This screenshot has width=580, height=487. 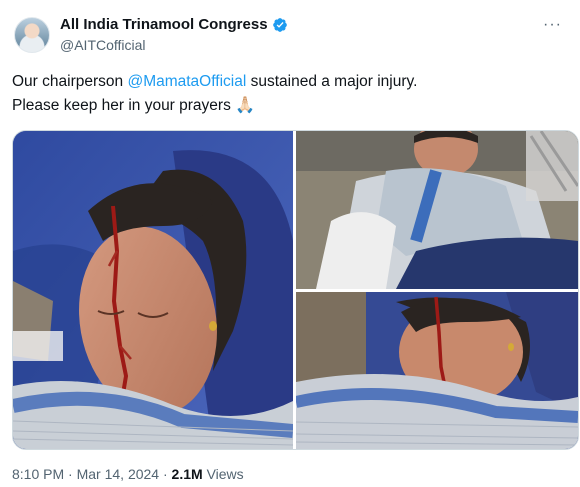 I want to click on author-avatar, so click(x=32, y=35).